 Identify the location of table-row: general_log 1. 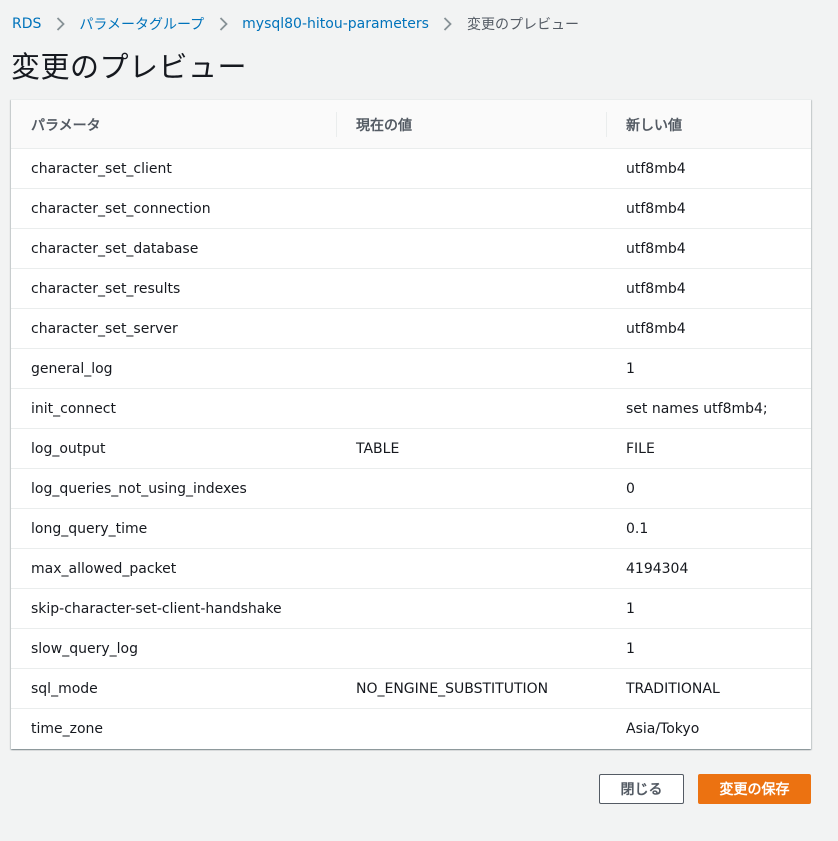
(411, 369).